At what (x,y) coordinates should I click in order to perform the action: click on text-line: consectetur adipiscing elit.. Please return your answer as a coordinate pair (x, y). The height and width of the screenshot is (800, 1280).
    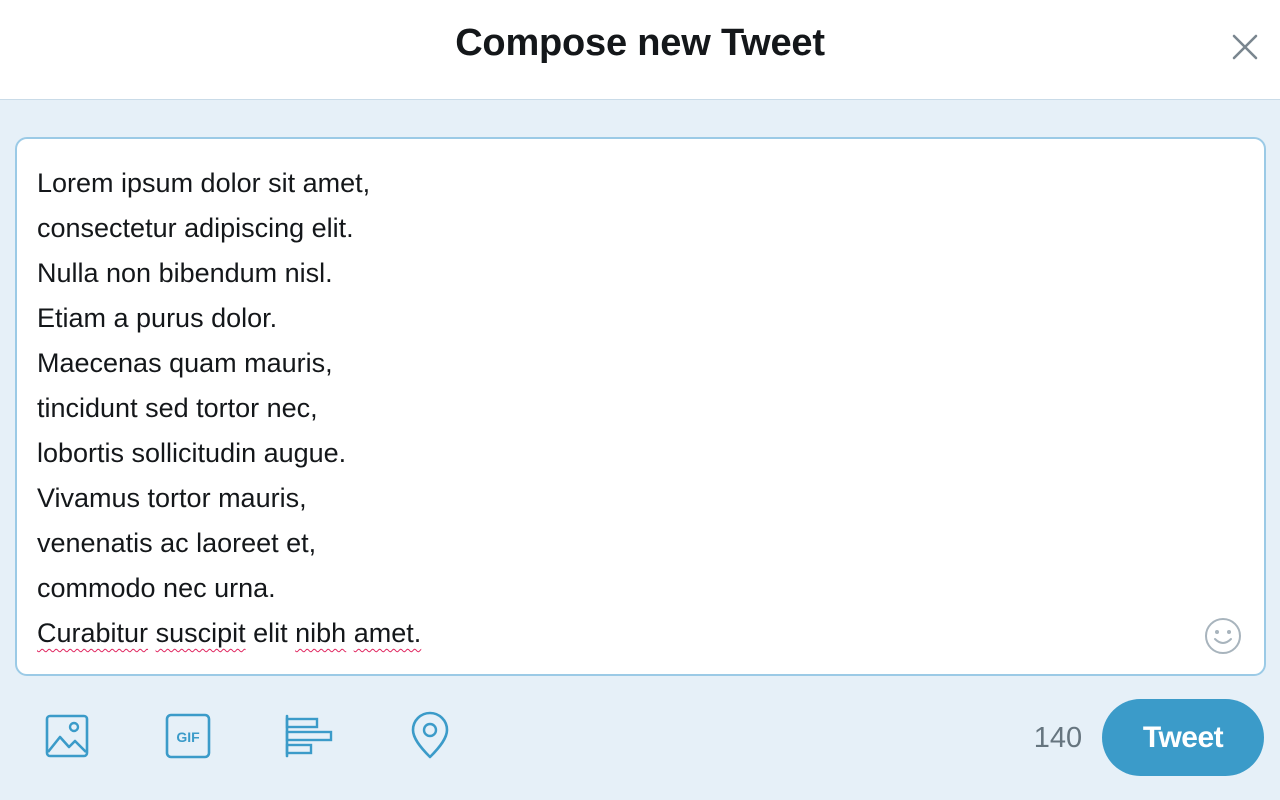
    Looking at the image, I should click on (195, 228).